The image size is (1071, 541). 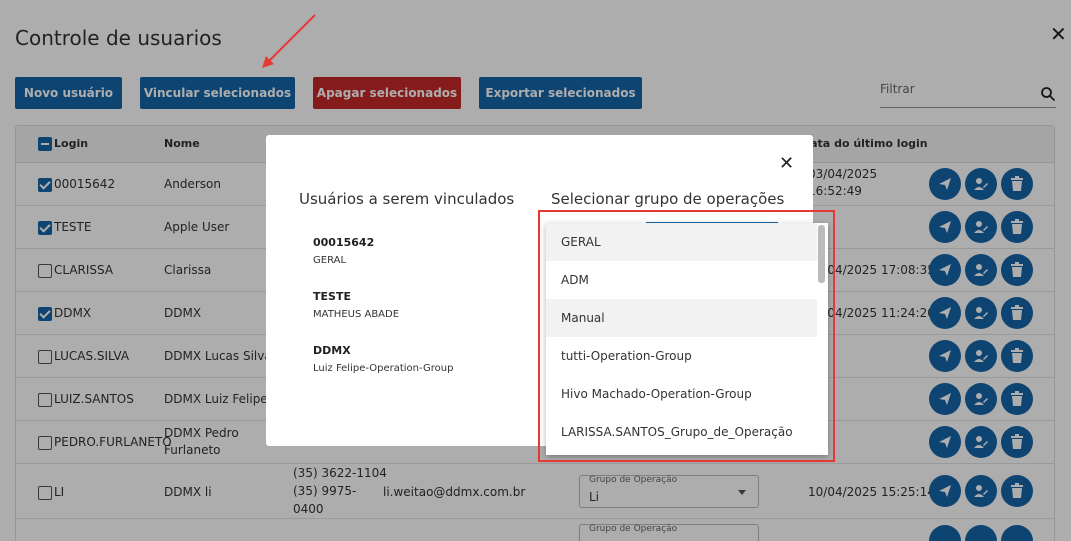 I want to click on users-to-link-title: Usuários a serem vinculados, so click(x=407, y=199).